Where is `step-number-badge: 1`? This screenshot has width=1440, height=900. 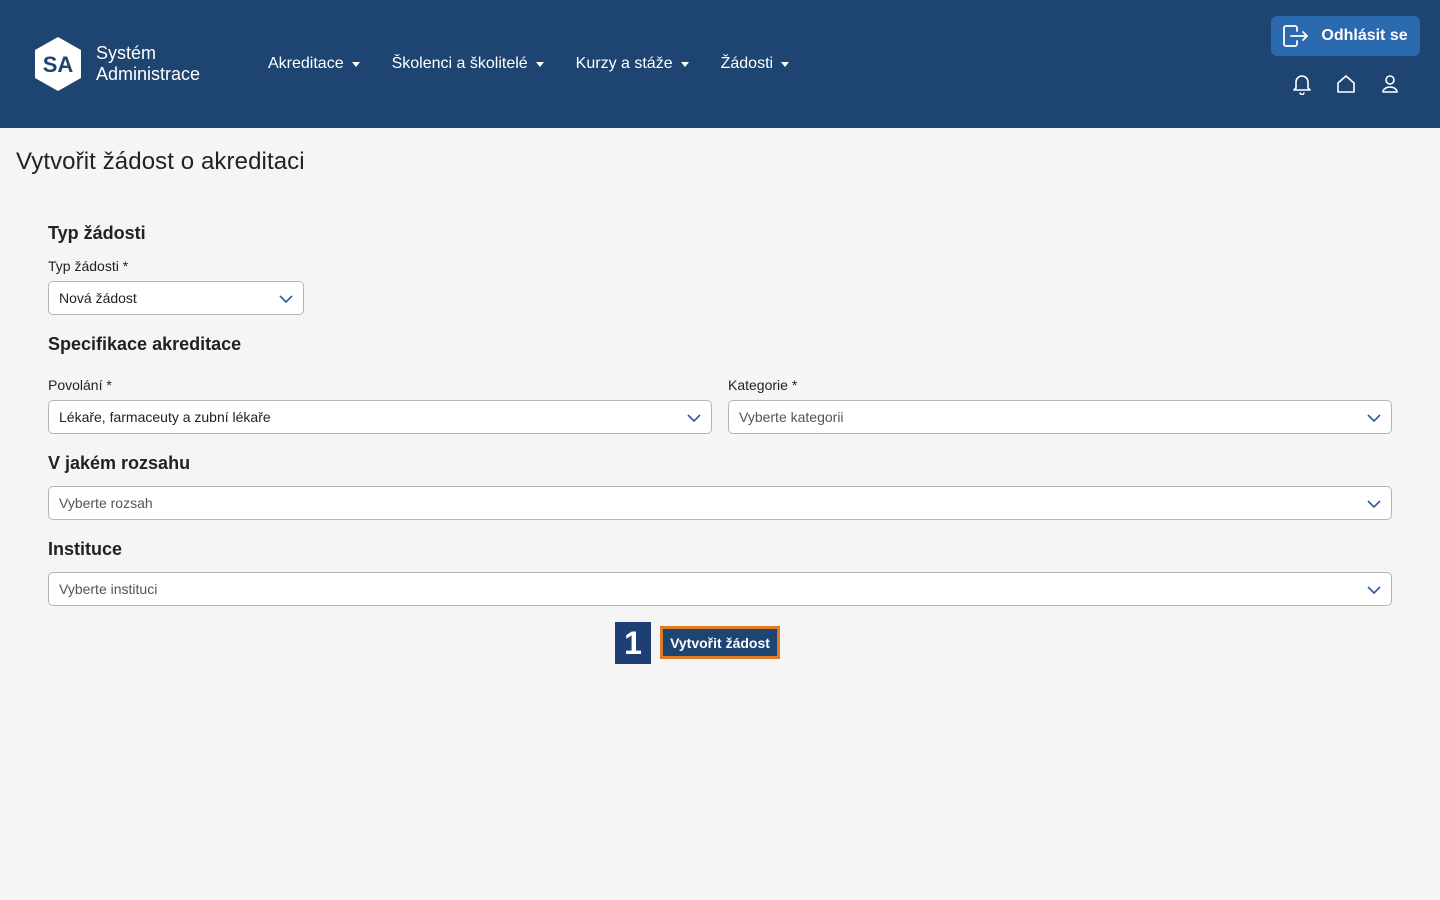
step-number-badge: 1 is located at coordinates (633, 643).